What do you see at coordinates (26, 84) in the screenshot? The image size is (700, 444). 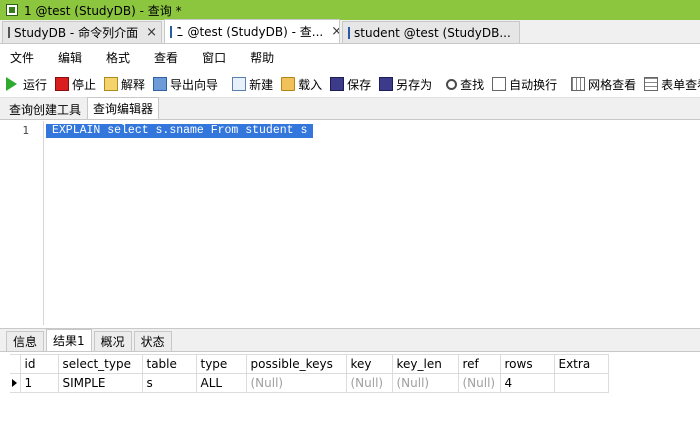 I see `run-button: 运行` at bounding box center [26, 84].